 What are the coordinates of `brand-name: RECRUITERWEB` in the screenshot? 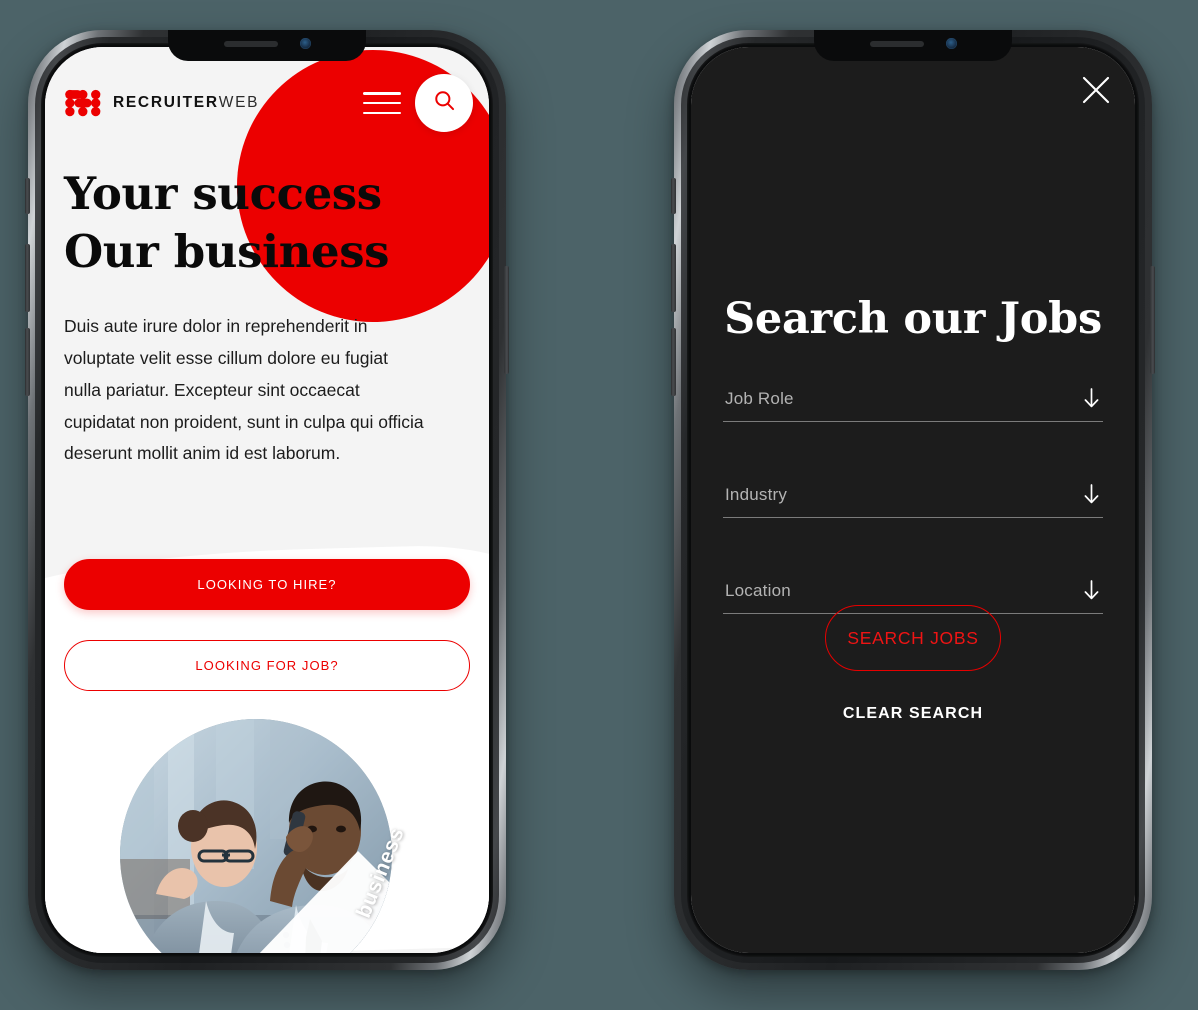 It's located at (186, 103).